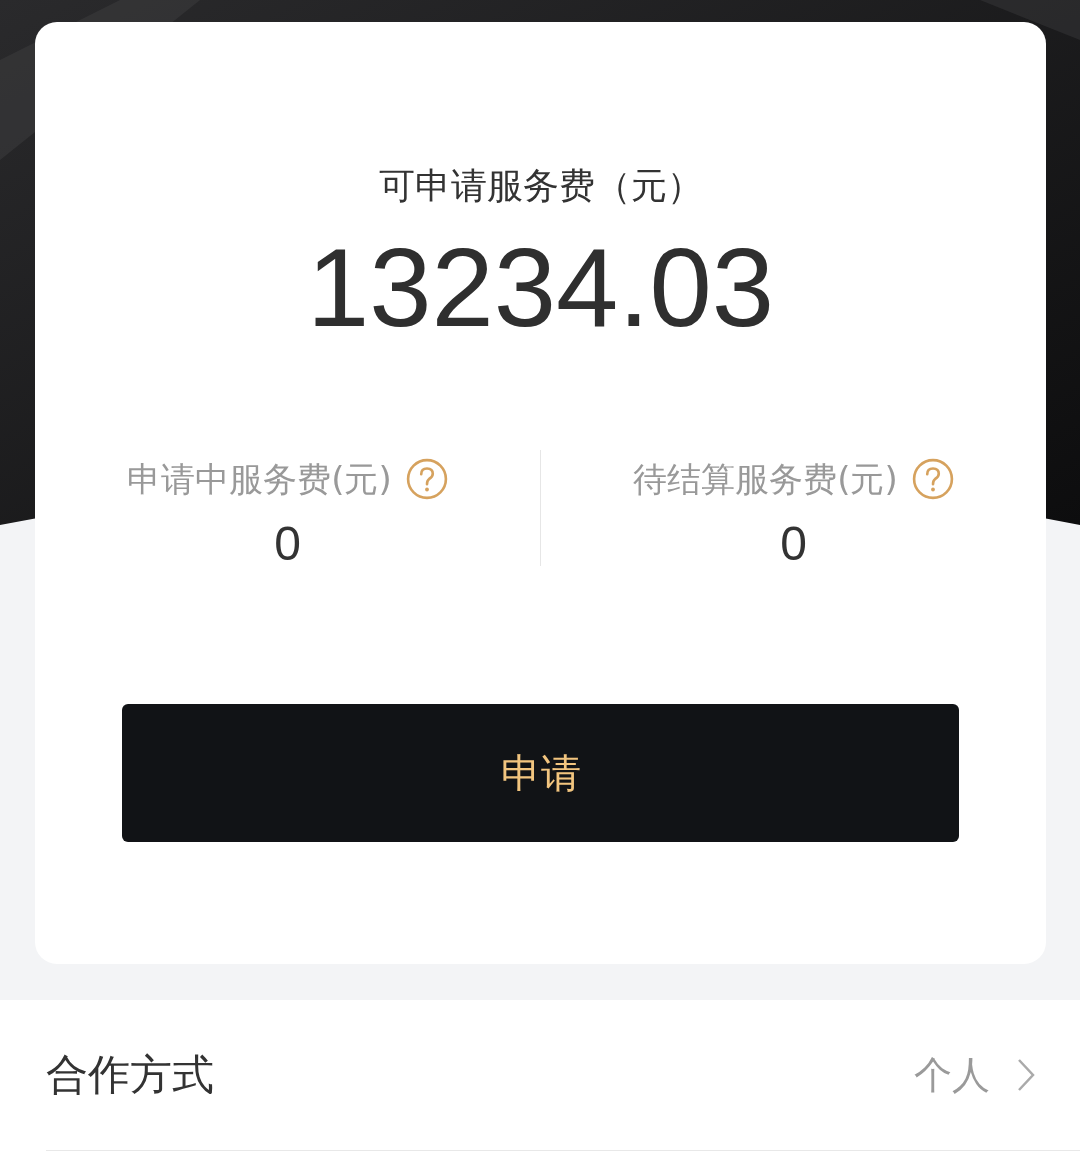  I want to click on stat-label: 待结算服务费(元), so click(765, 479).